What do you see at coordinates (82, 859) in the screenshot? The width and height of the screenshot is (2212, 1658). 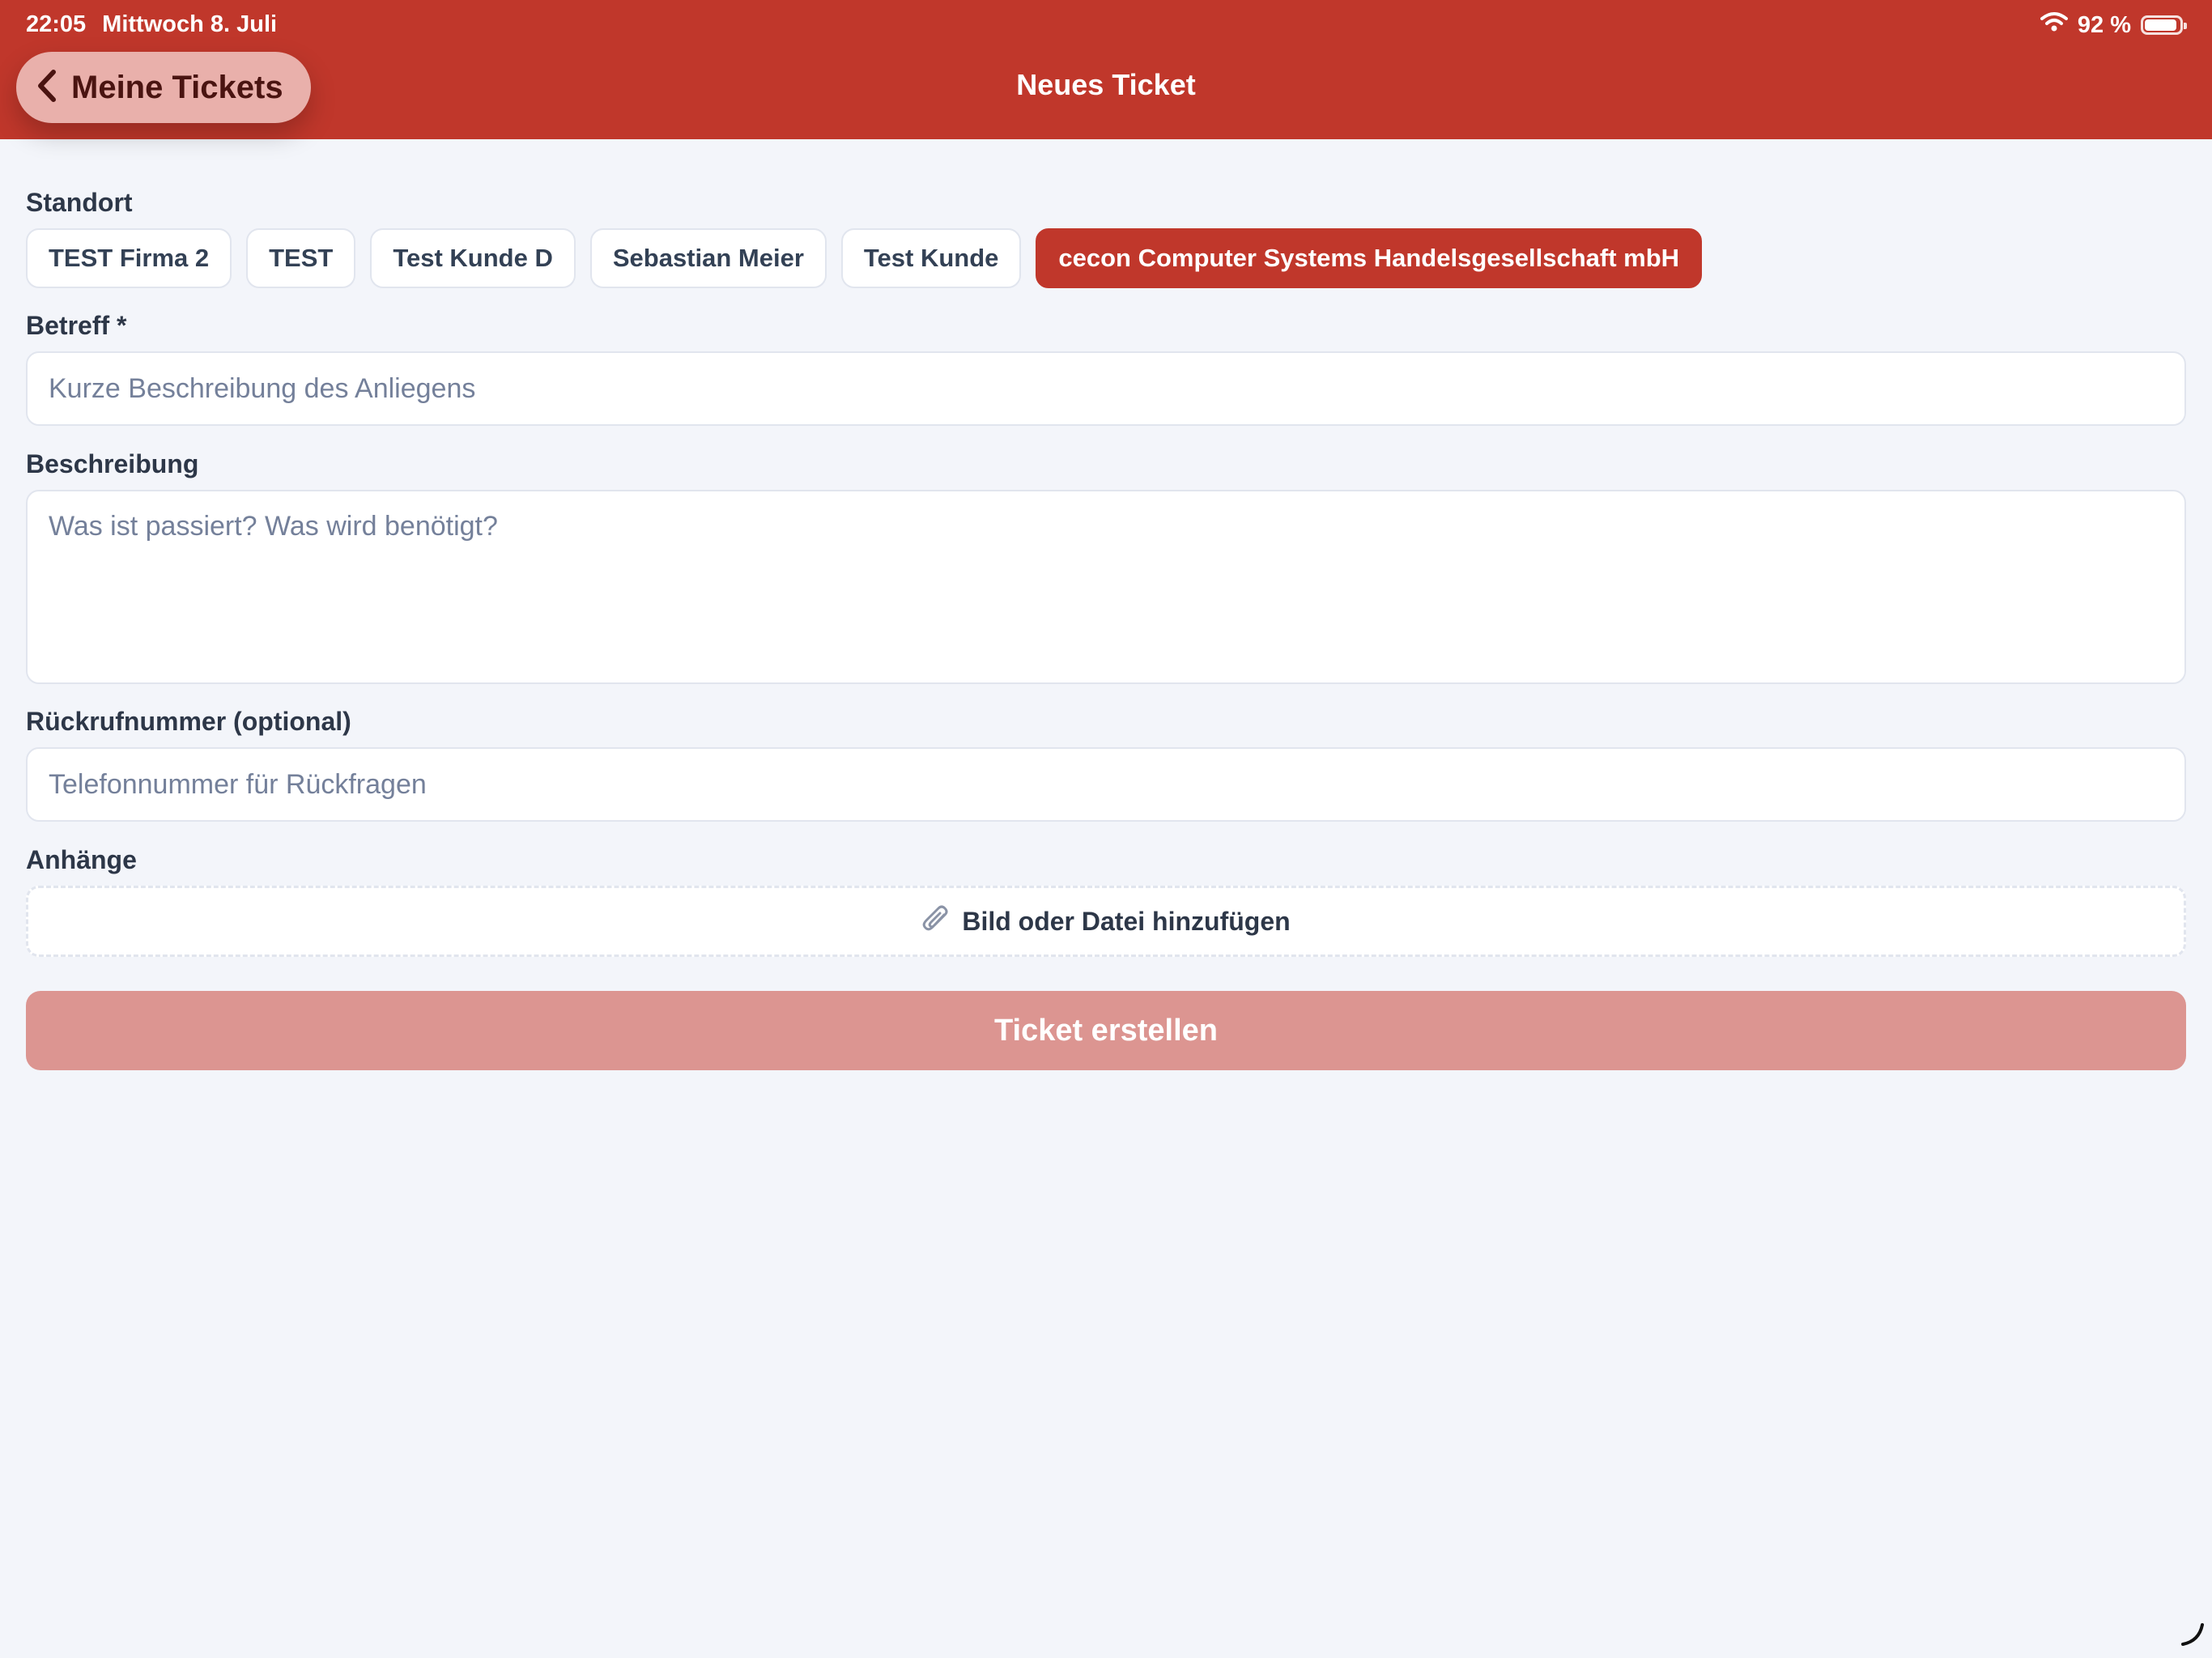 I see `attachments-label: Anhänge` at bounding box center [82, 859].